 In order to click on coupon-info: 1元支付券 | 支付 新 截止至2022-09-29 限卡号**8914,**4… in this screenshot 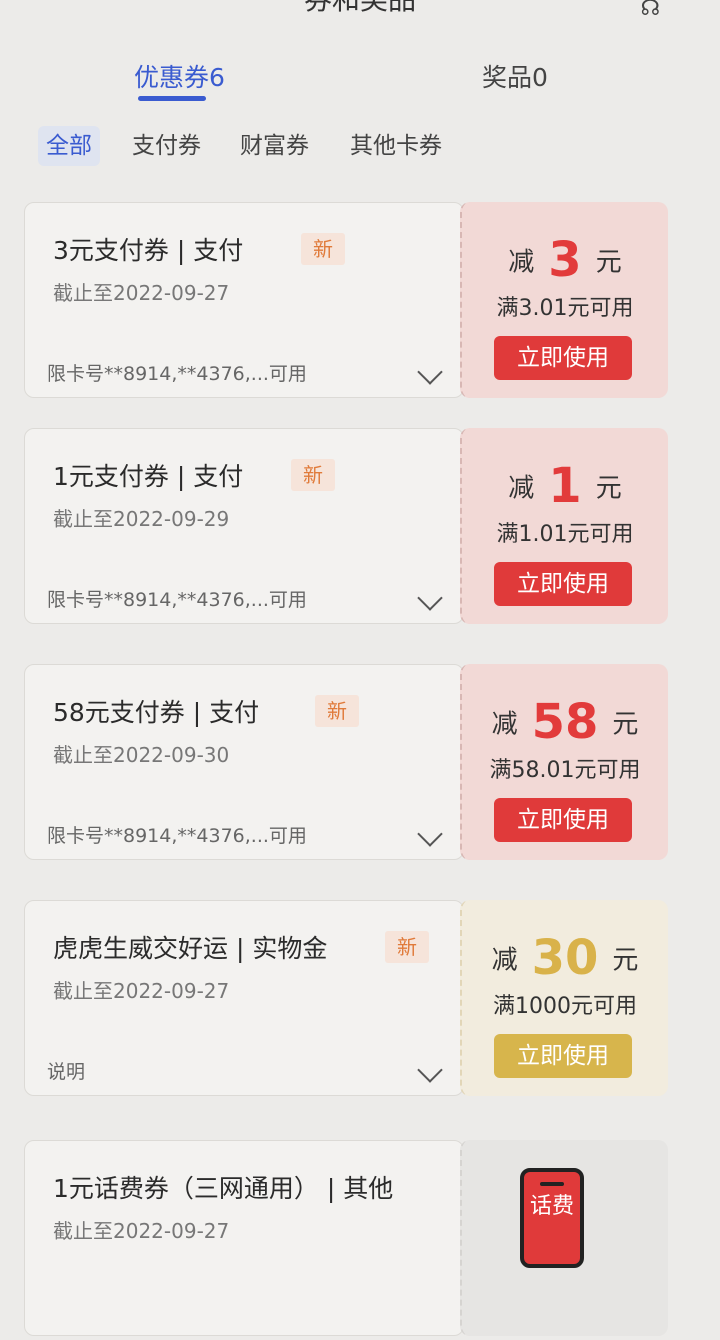, I will do `click(244, 526)`.